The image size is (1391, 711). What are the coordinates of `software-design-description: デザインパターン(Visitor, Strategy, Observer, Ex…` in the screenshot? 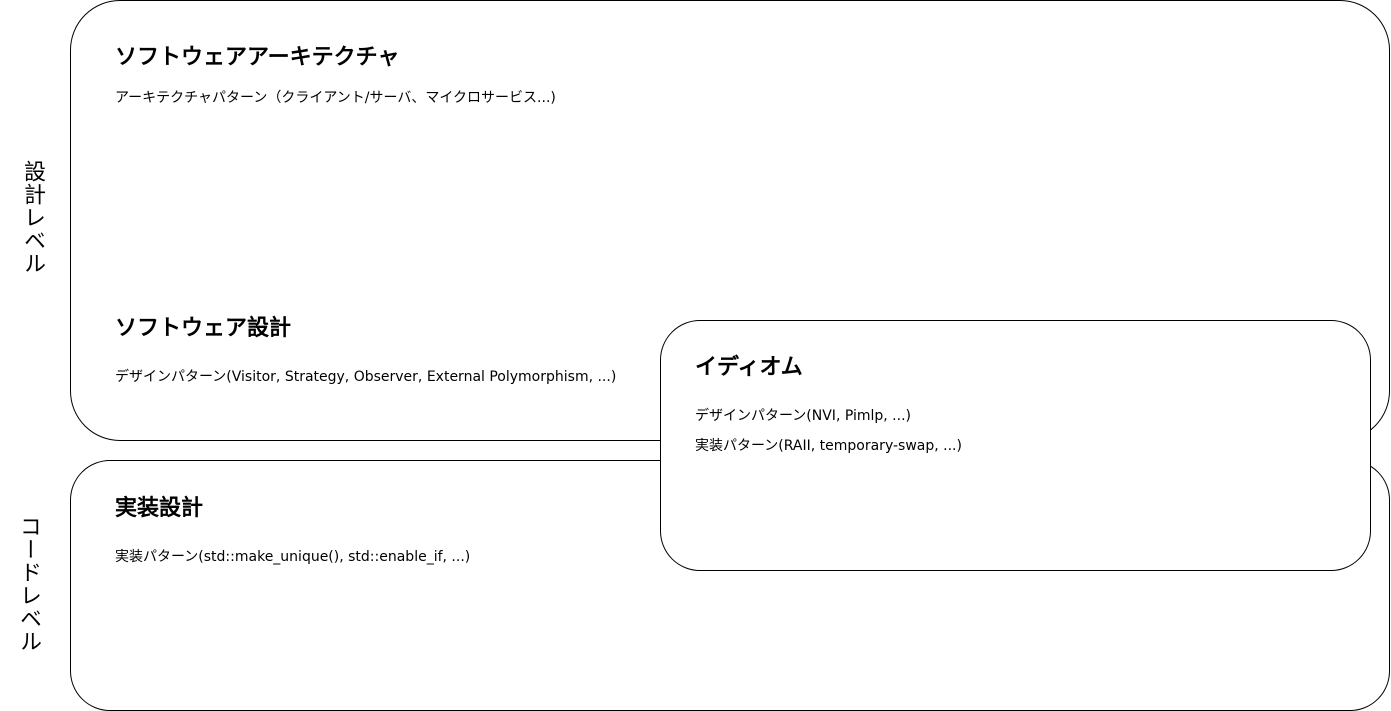 It's located at (366, 377).